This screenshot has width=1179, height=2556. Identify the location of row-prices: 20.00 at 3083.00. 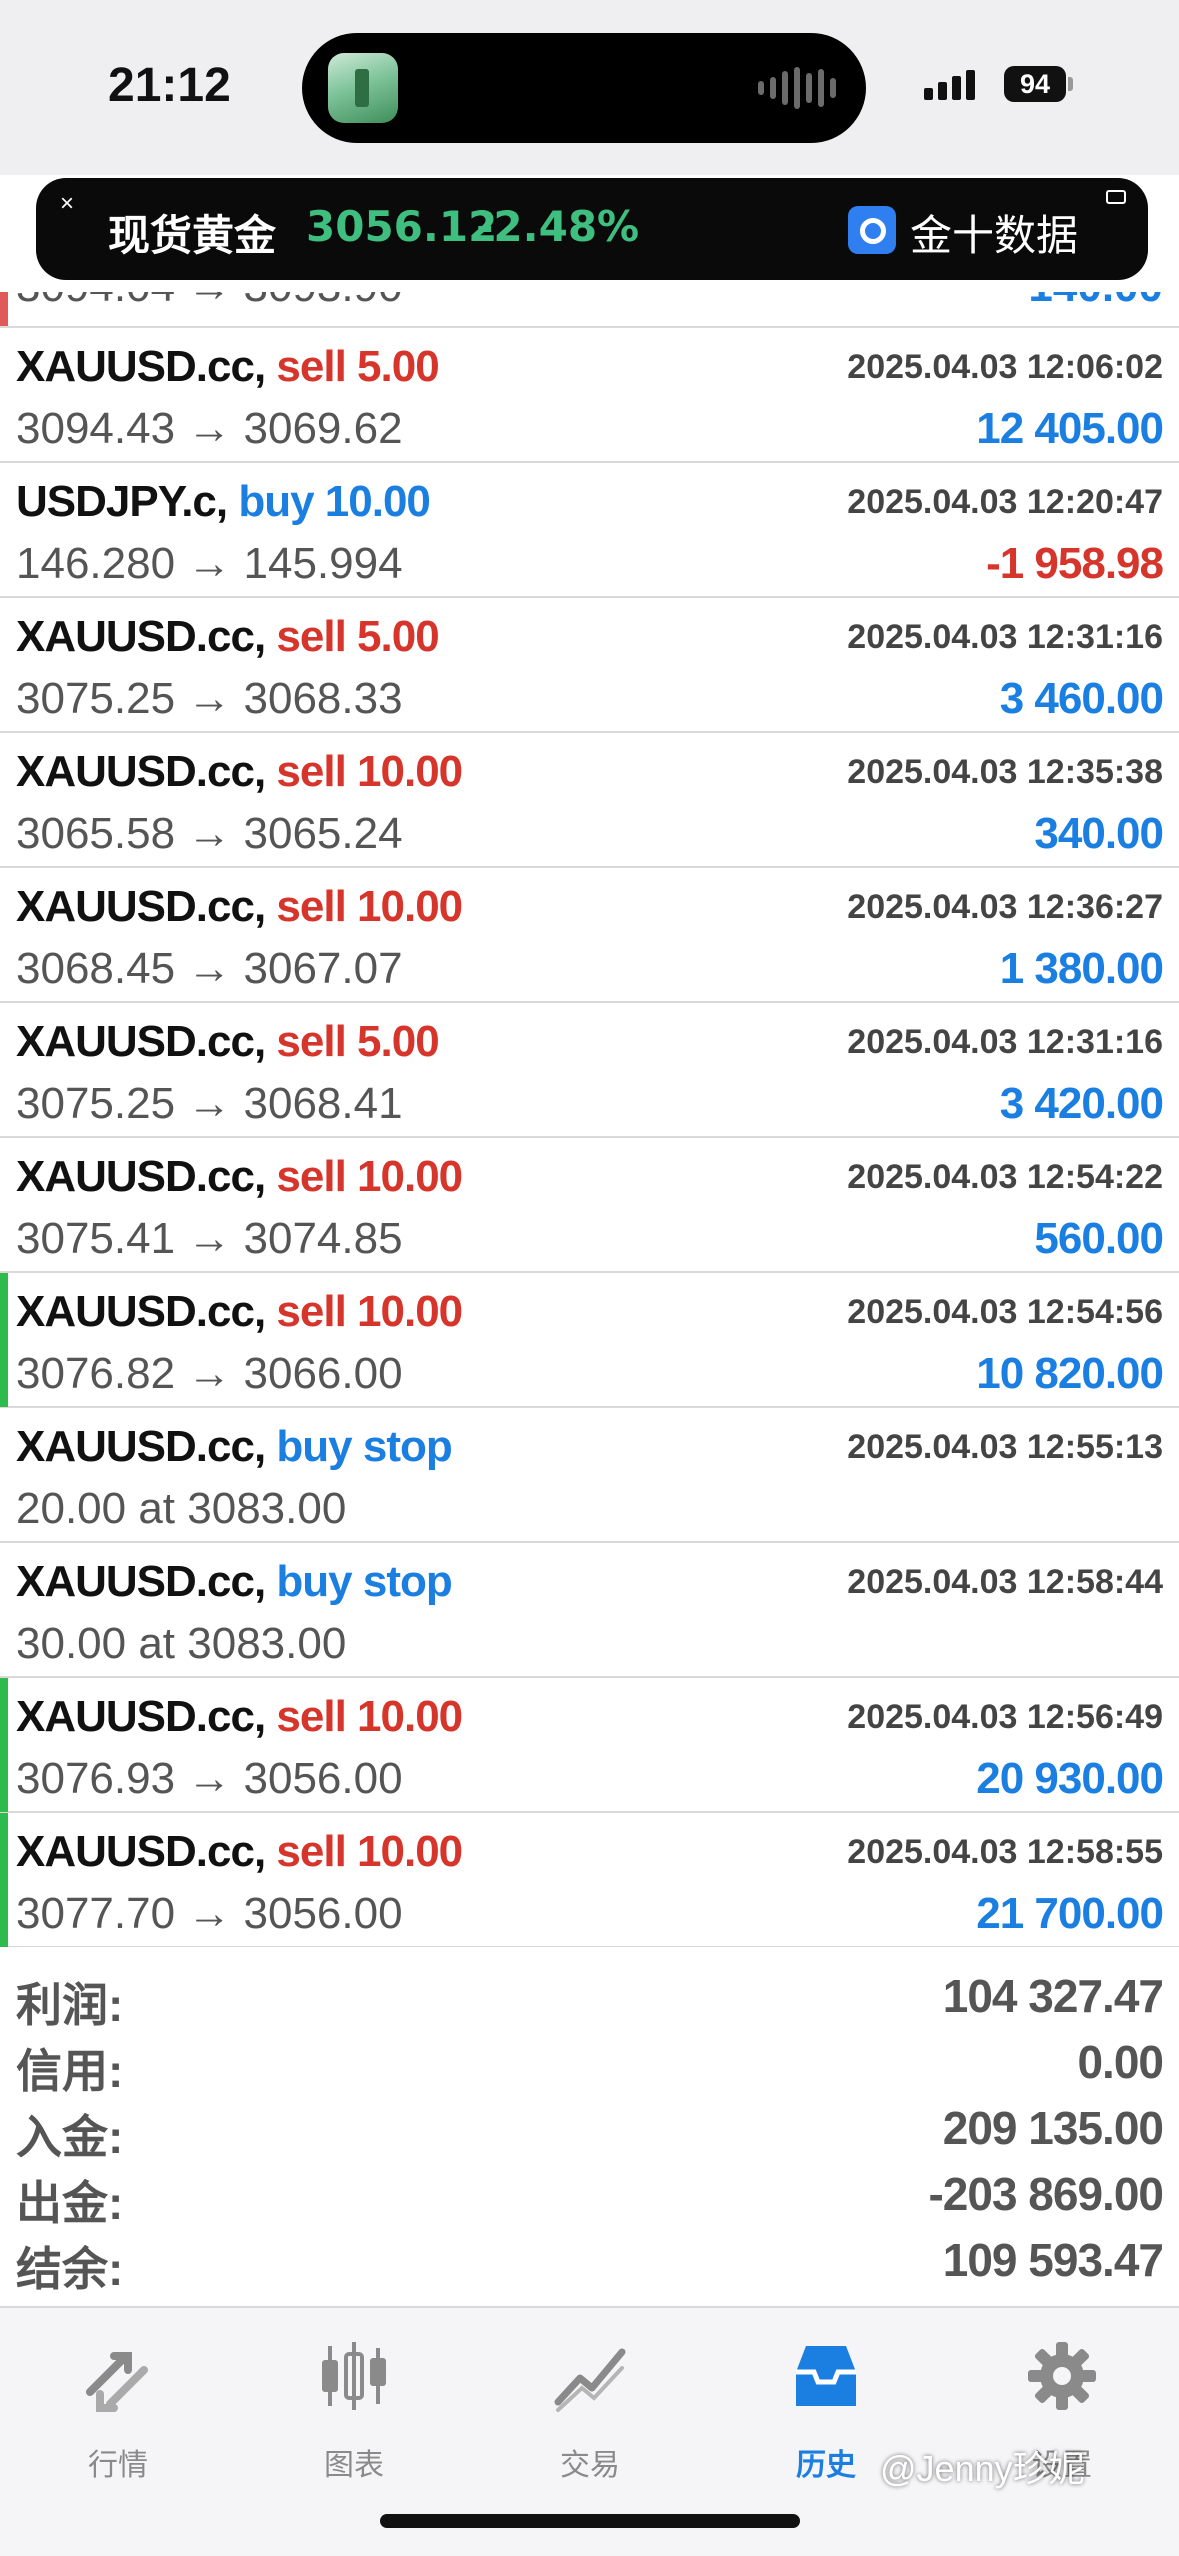
(181, 1508).